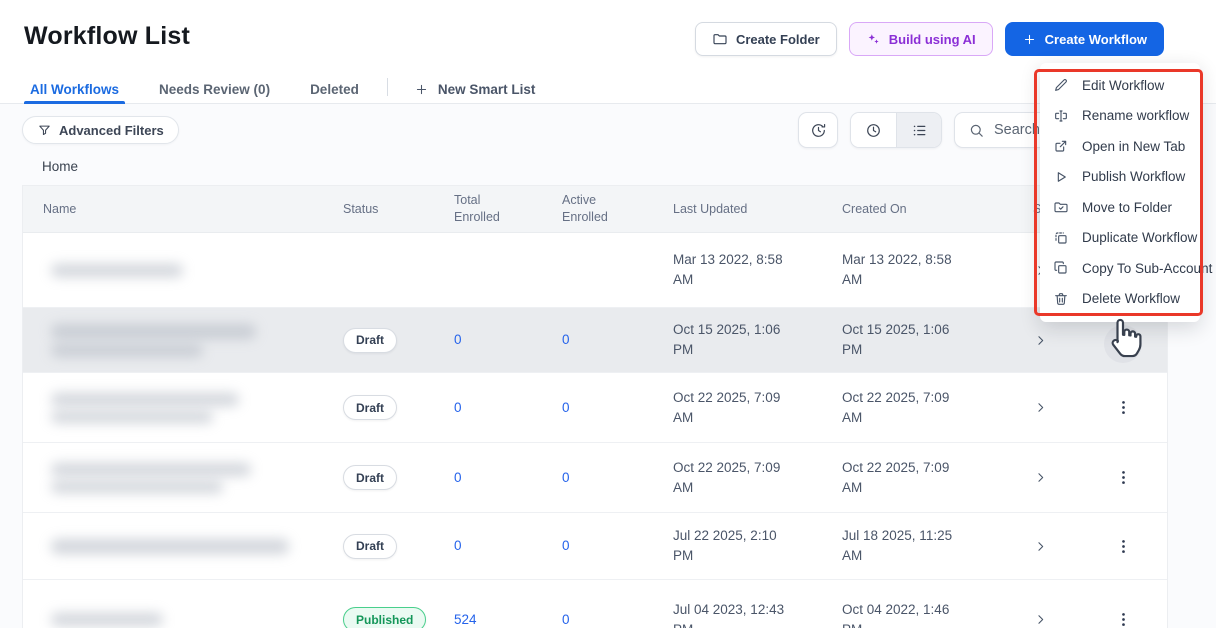 This screenshot has width=1216, height=628. Describe the element at coordinates (334, 89) in the screenshot. I see `tab-deleted: Deleted` at that location.